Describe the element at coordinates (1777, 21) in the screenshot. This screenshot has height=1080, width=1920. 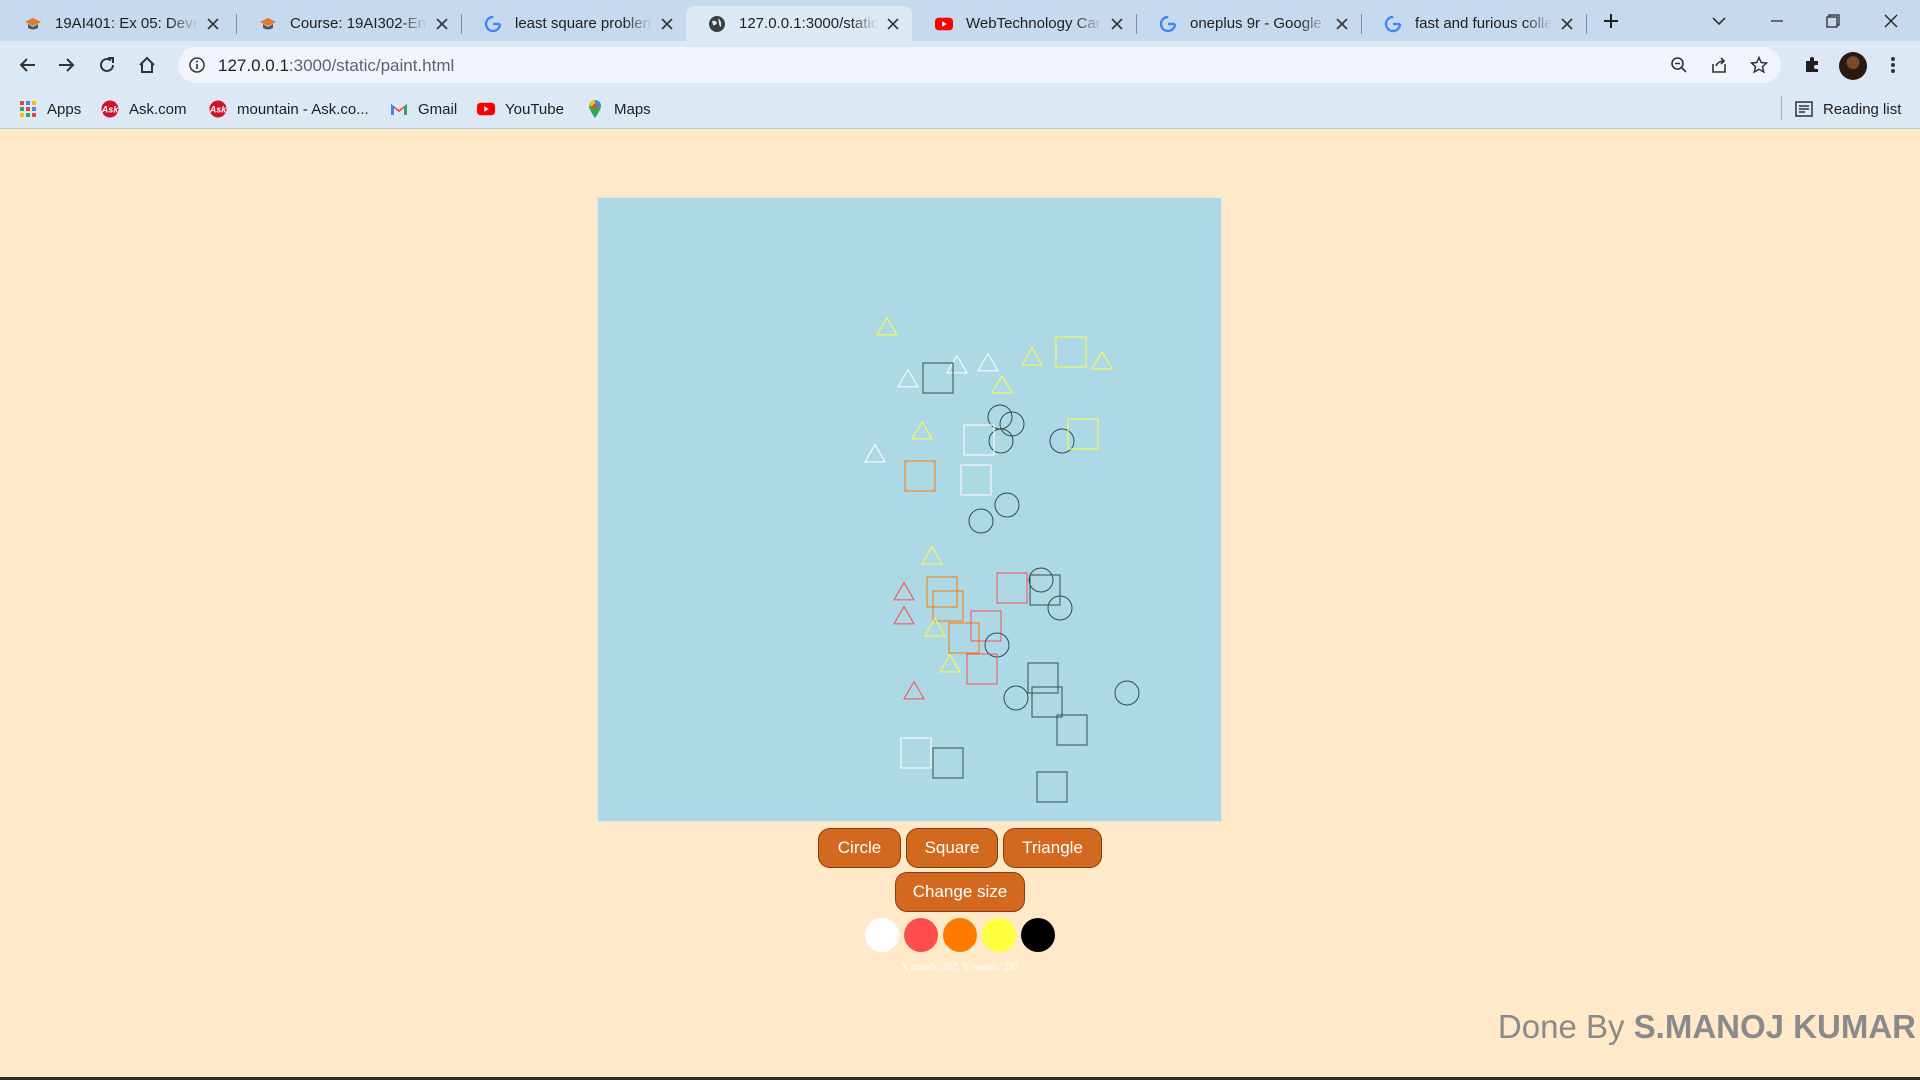
I see `minimize-icon` at that location.